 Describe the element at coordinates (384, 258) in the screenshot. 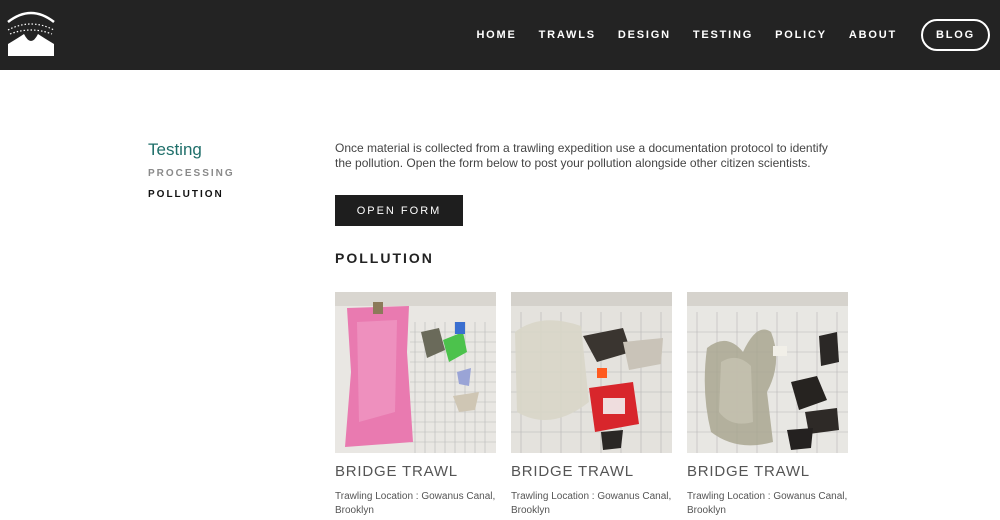

I see `section-title: POLLUTION` at that location.